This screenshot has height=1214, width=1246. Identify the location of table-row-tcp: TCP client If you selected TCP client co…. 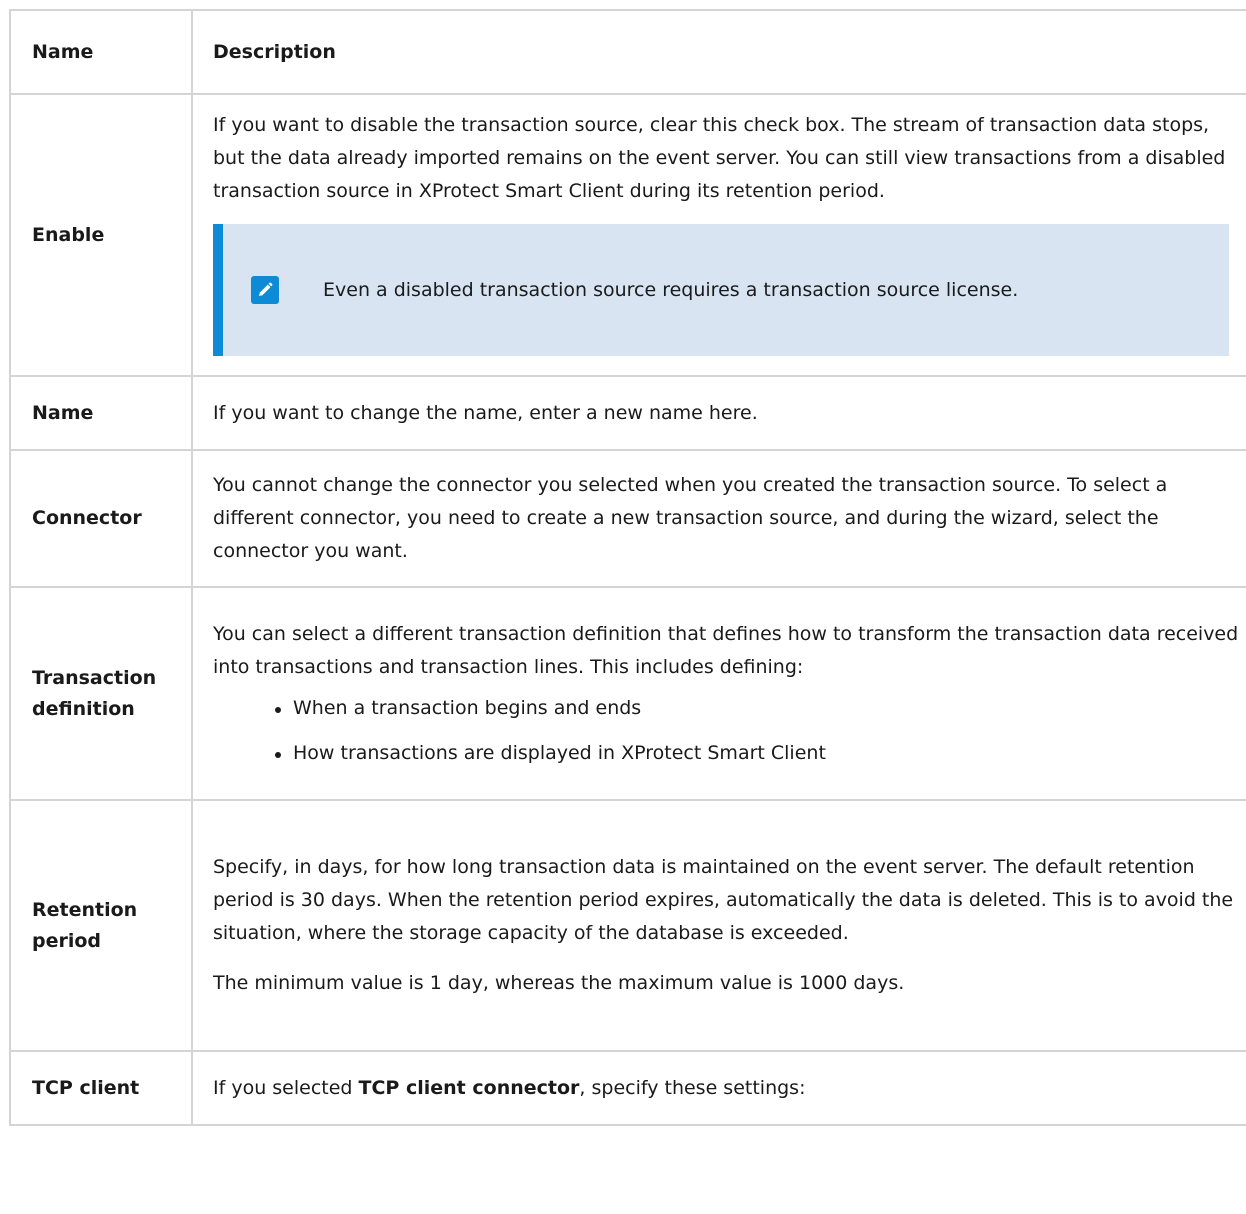
(627, 1088).